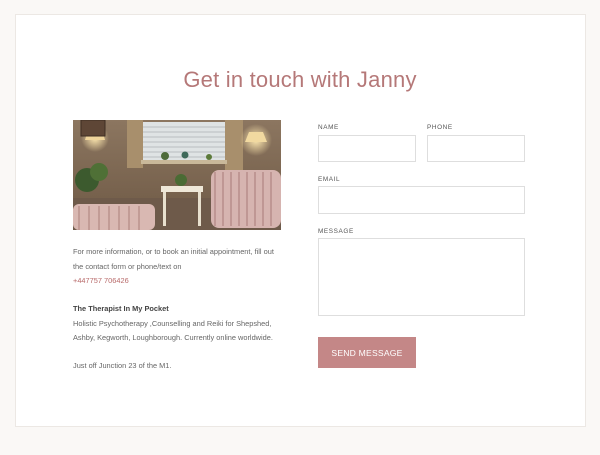  I want to click on therapy-room-photo, so click(177, 175).